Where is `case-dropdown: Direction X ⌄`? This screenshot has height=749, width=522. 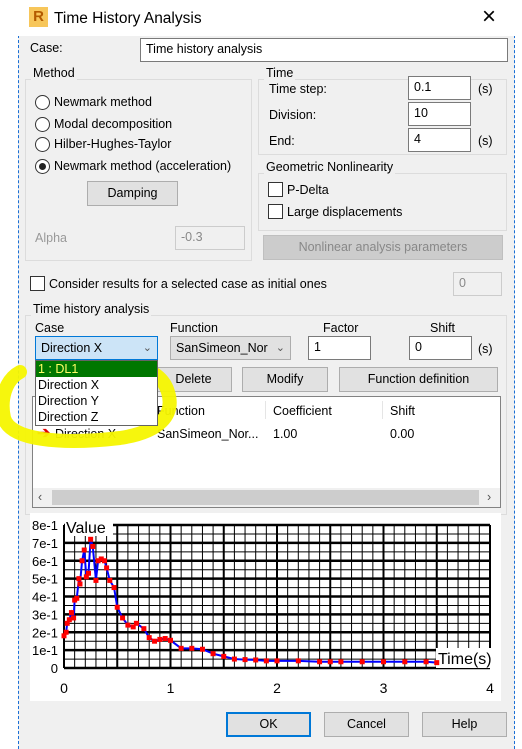 case-dropdown: Direction X ⌄ is located at coordinates (96, 348).